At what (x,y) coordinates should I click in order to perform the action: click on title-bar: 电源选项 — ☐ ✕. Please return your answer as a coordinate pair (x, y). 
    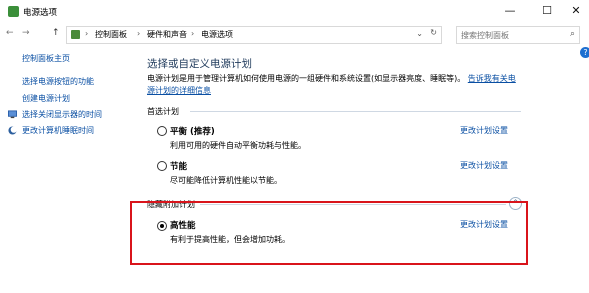
    Looking at the image, I should click on (294, 12).